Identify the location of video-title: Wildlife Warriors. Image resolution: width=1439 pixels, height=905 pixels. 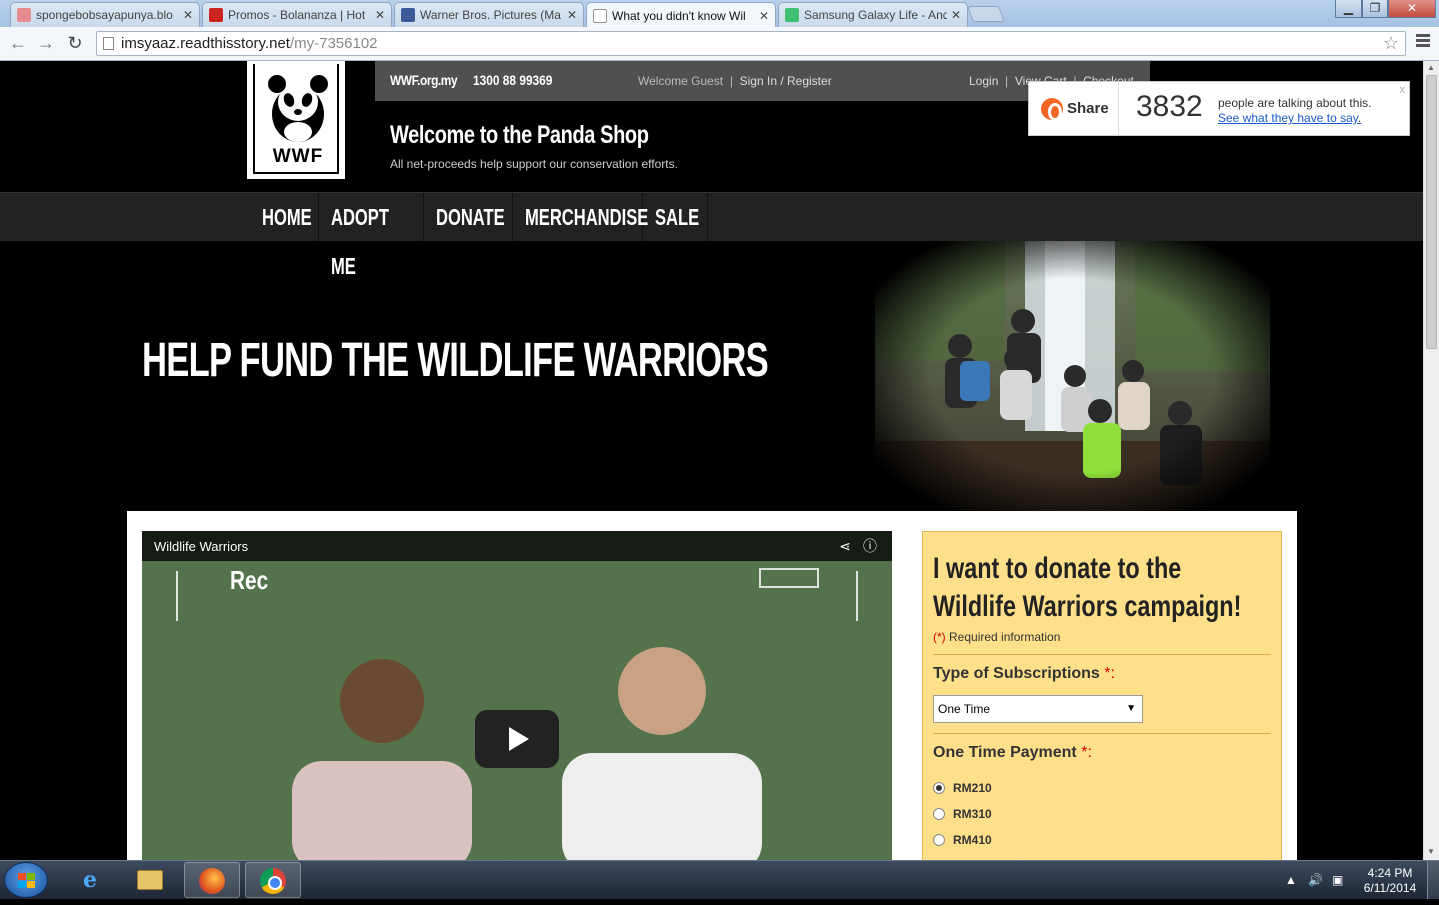
(201, 546).